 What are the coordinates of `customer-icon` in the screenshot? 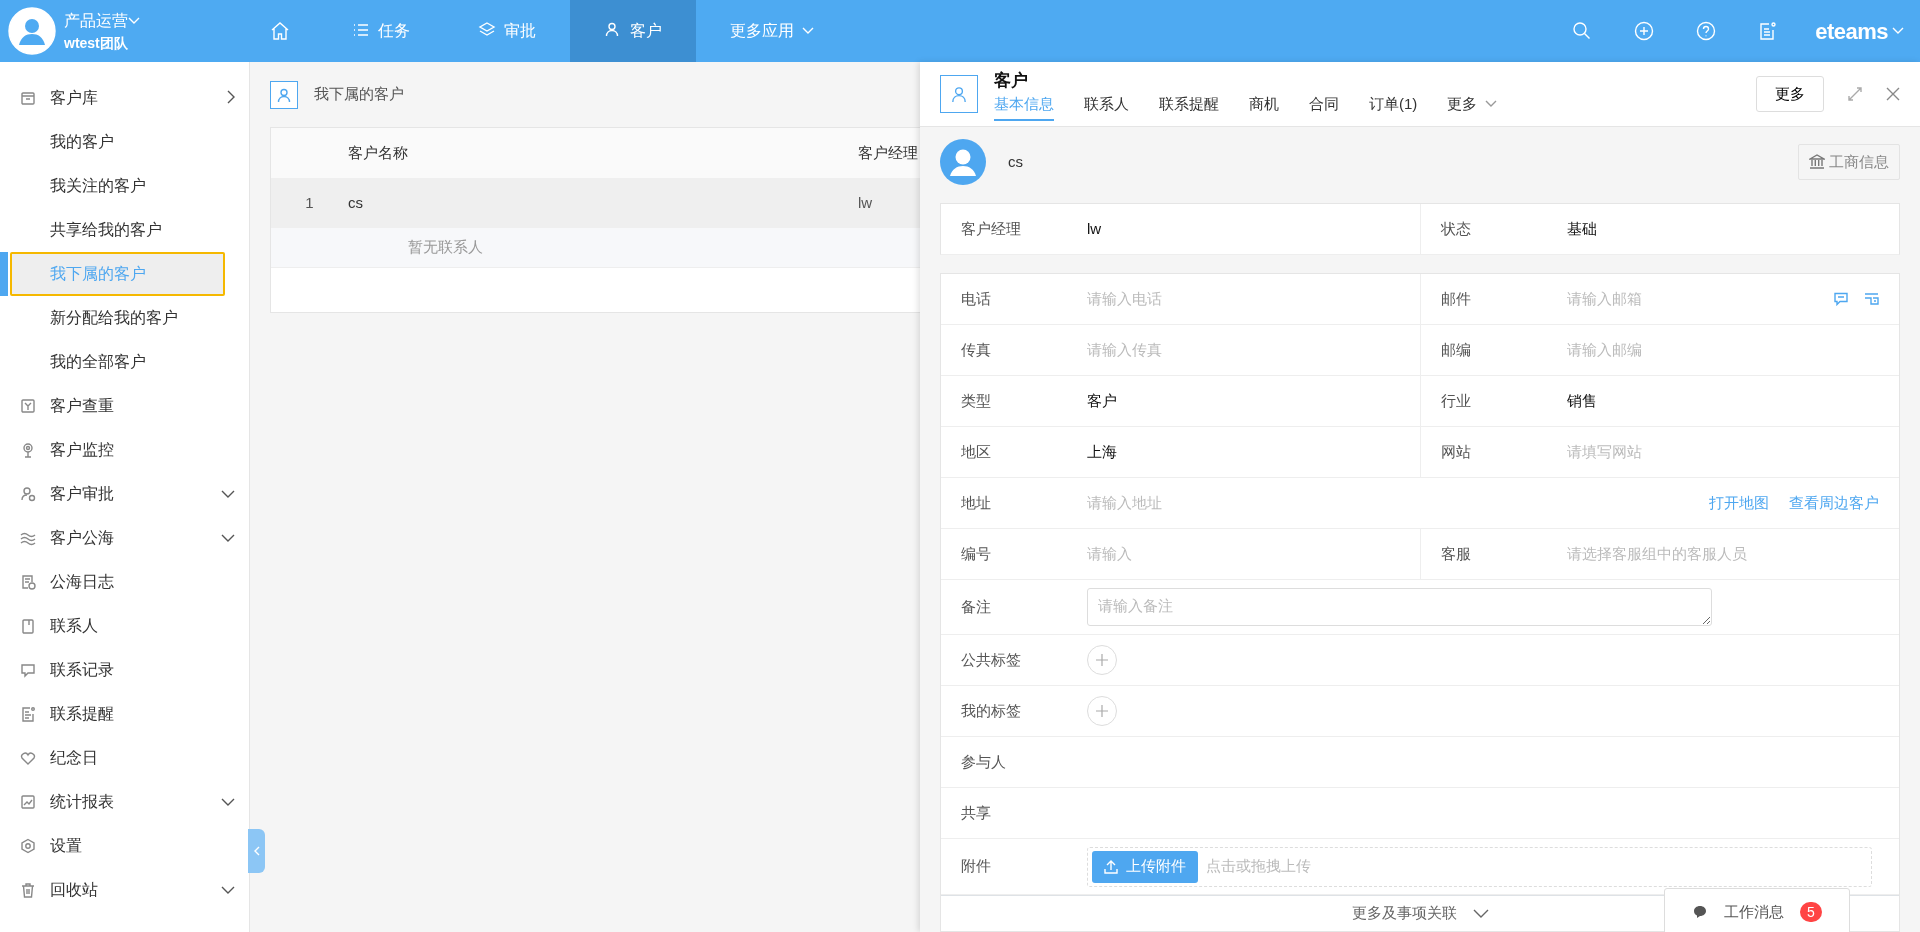 It's located at (959, 94).